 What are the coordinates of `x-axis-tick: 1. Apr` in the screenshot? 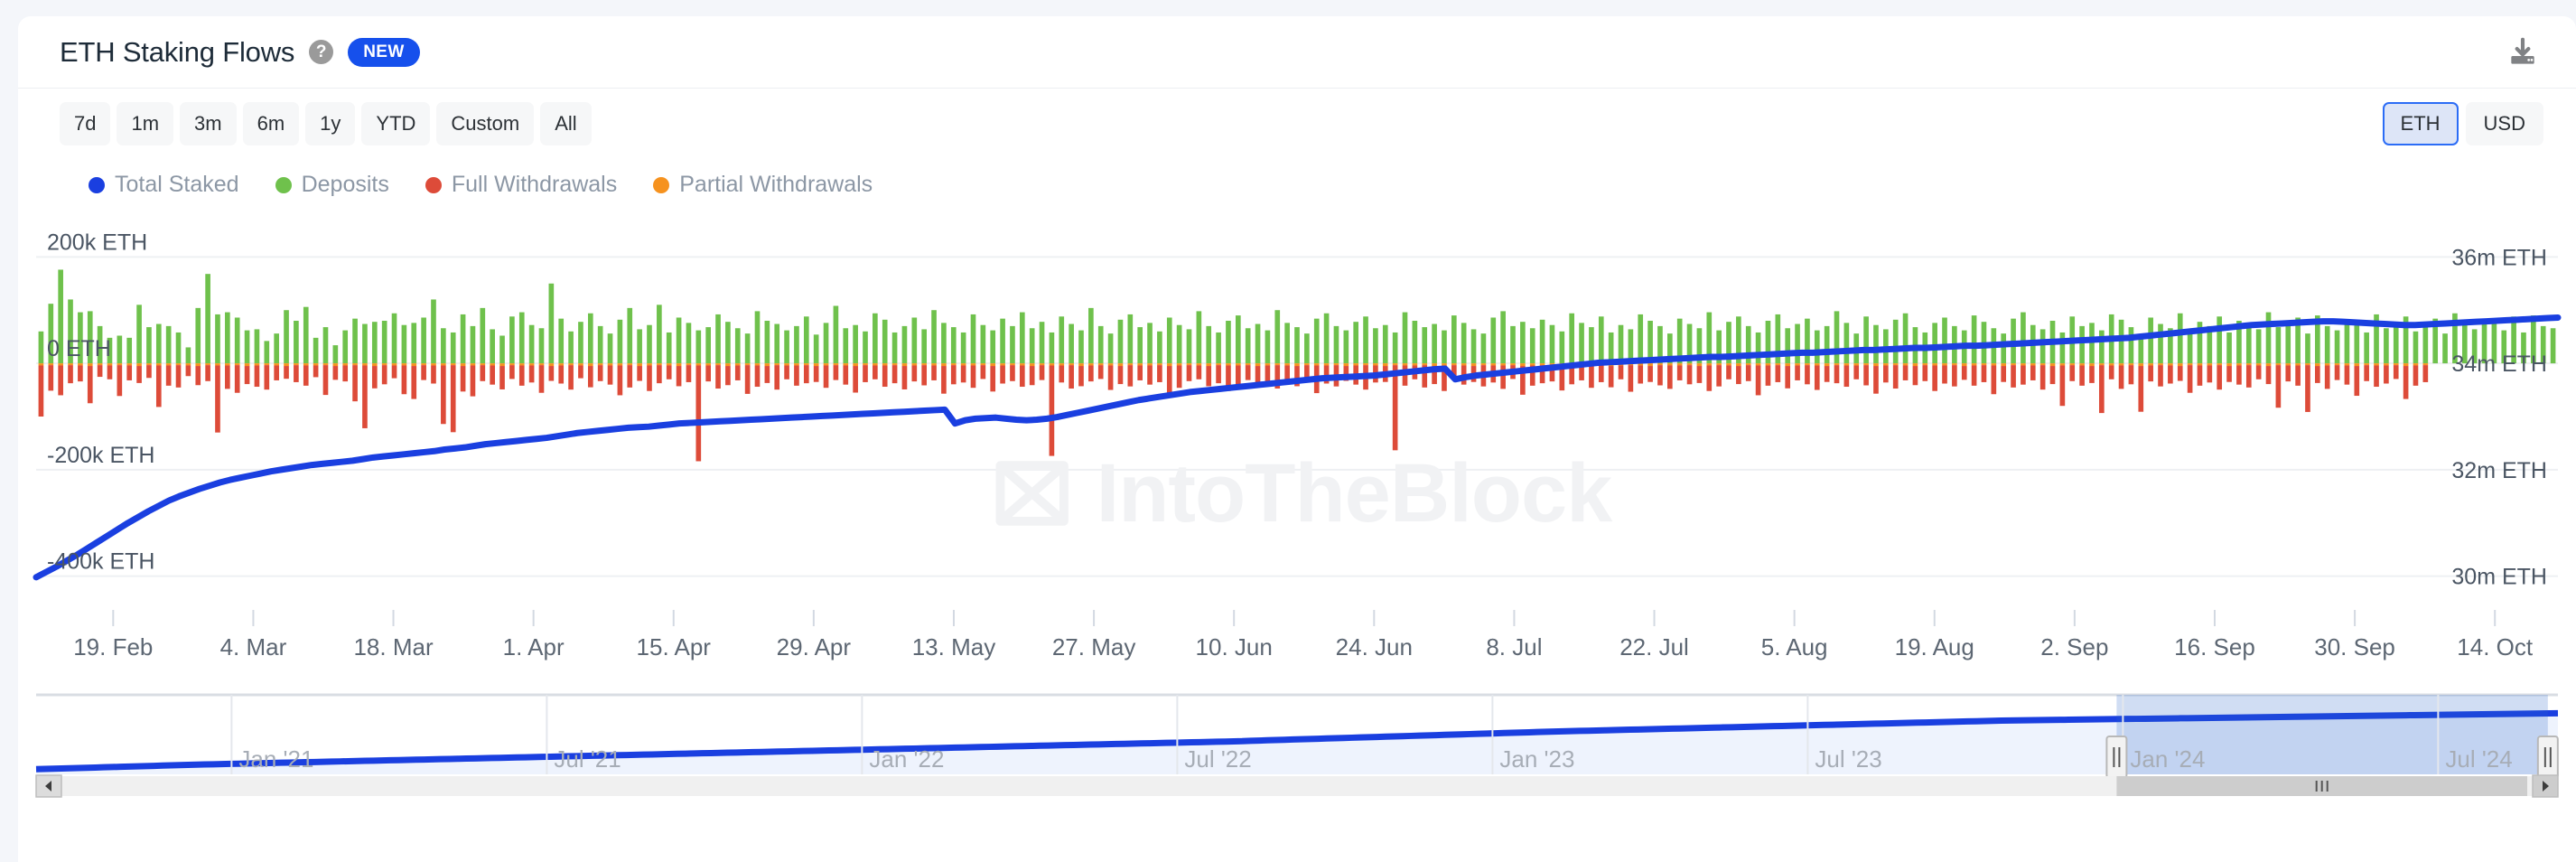 It's located at (534, 647).